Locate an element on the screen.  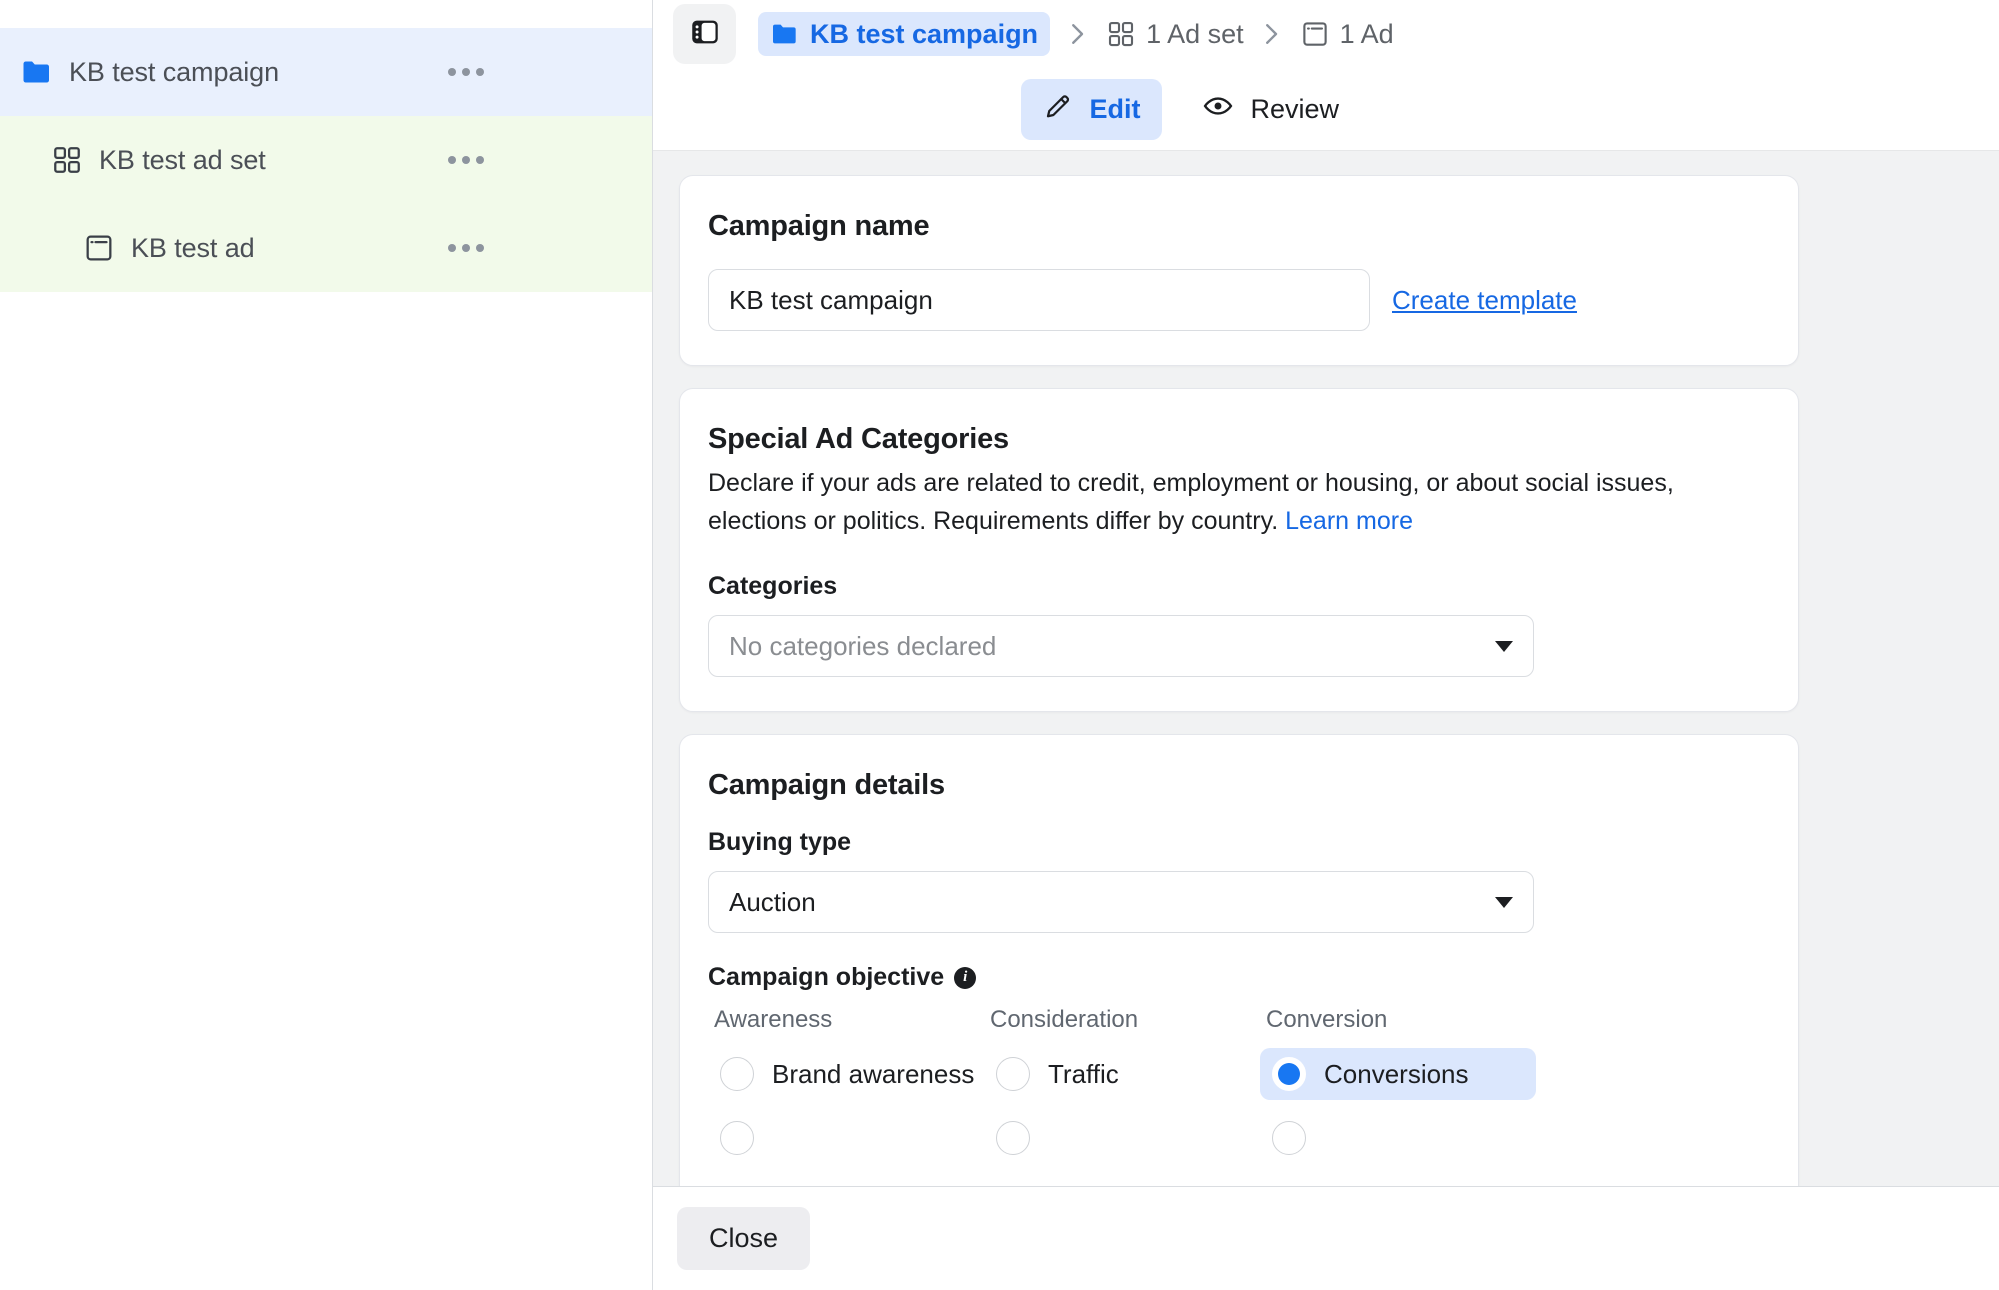
tab-review: Review is located at coordinates (1270, 109).